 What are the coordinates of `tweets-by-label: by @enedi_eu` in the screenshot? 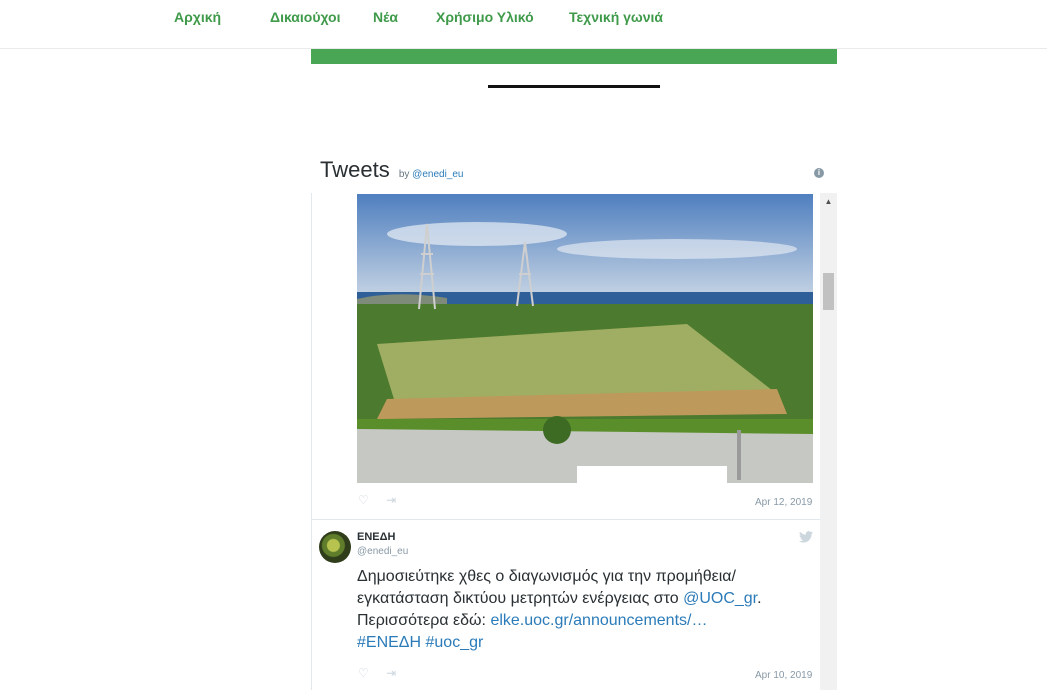 It's located at (431, 174).